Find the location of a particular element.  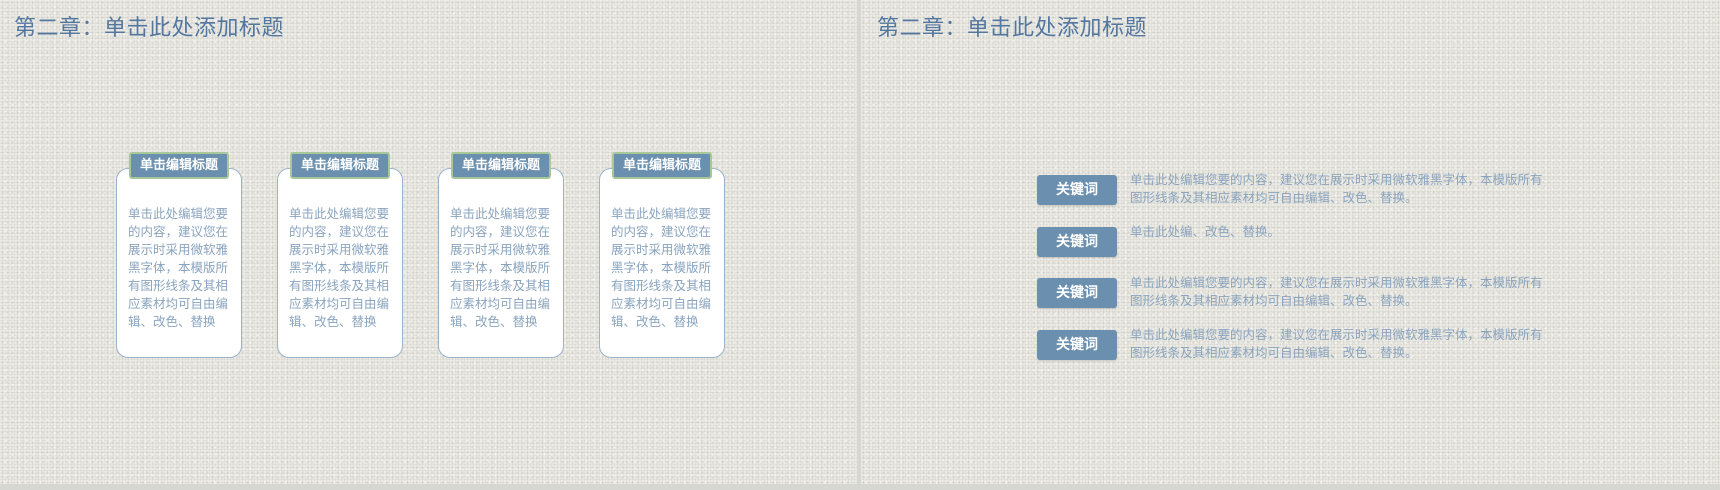

card-header-1: 单击编辑标题 is located at coordinates (179, 165).